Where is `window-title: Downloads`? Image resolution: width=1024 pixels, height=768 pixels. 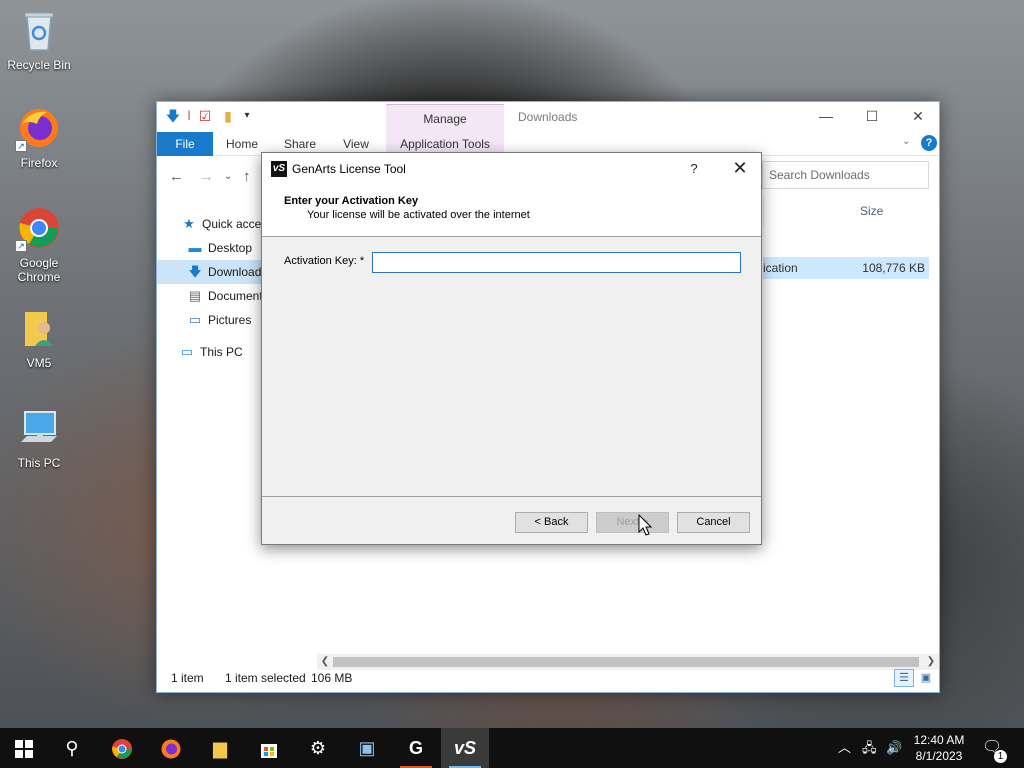 window-title: Downloads is located at coordinates (548, 117).